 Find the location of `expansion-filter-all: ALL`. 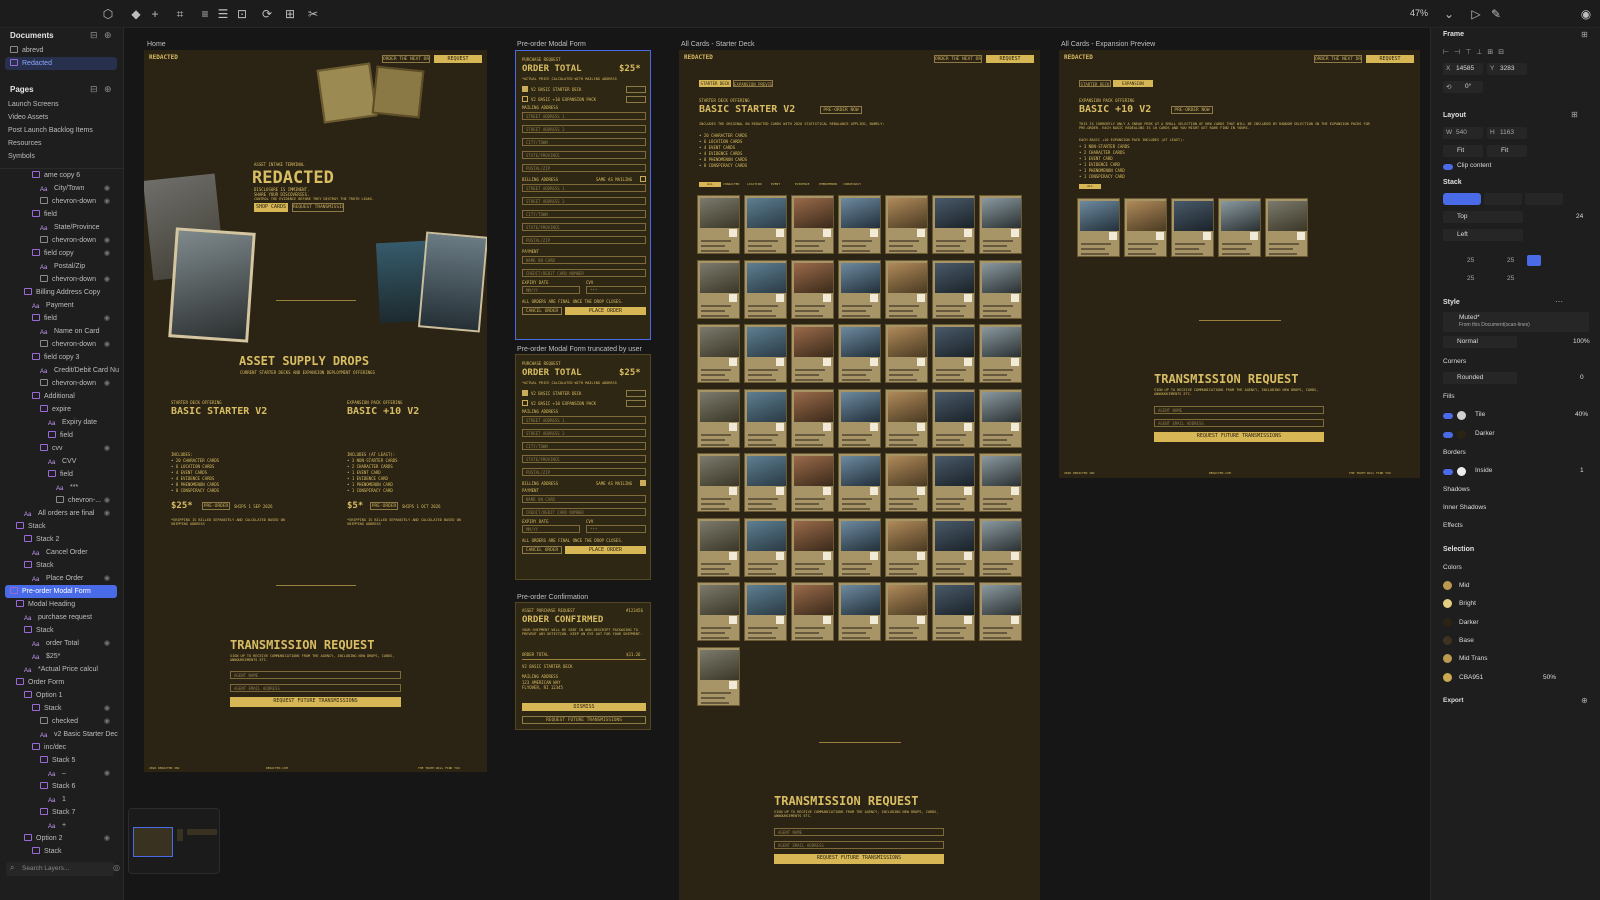

expansion-filter-all: ALL is located at coordinates (1090, 186).